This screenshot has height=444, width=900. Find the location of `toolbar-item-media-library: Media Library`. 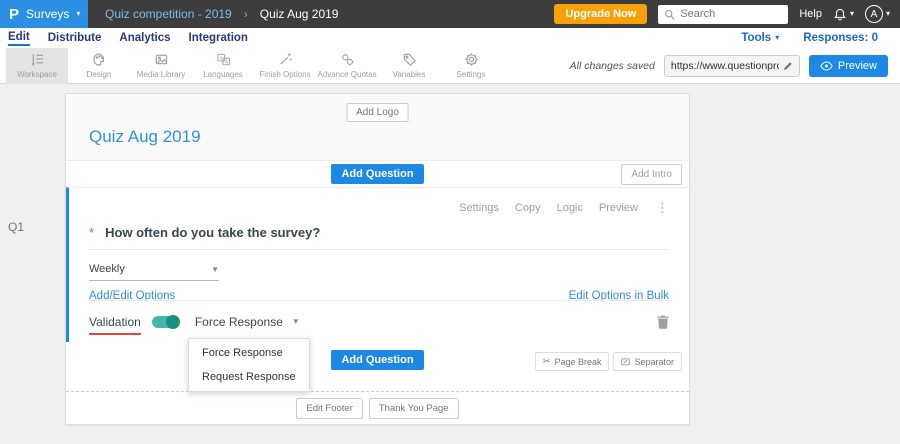

toolbar-item-media-library: Media Library is located at coordinates (161, 66).